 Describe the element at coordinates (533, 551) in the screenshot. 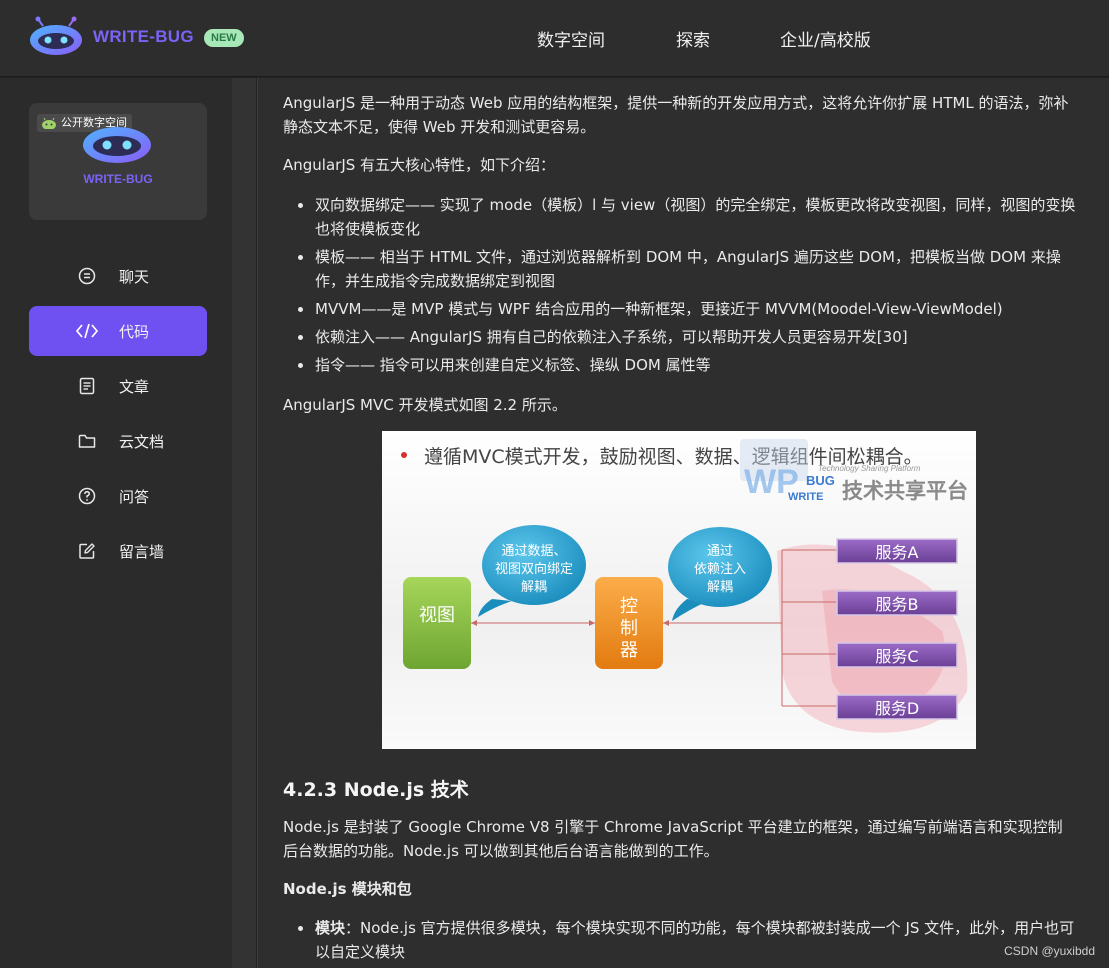

I see `svg-text: 通过数据、` at that location.